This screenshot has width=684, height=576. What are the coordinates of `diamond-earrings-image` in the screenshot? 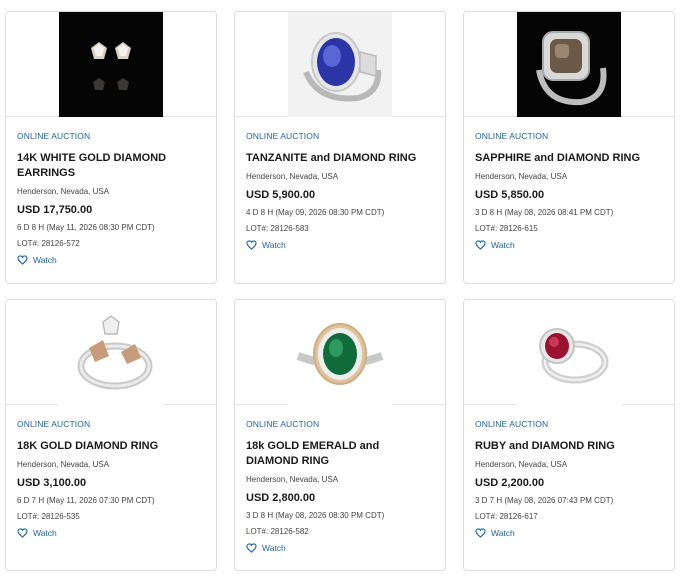 It's located at (111, 64).